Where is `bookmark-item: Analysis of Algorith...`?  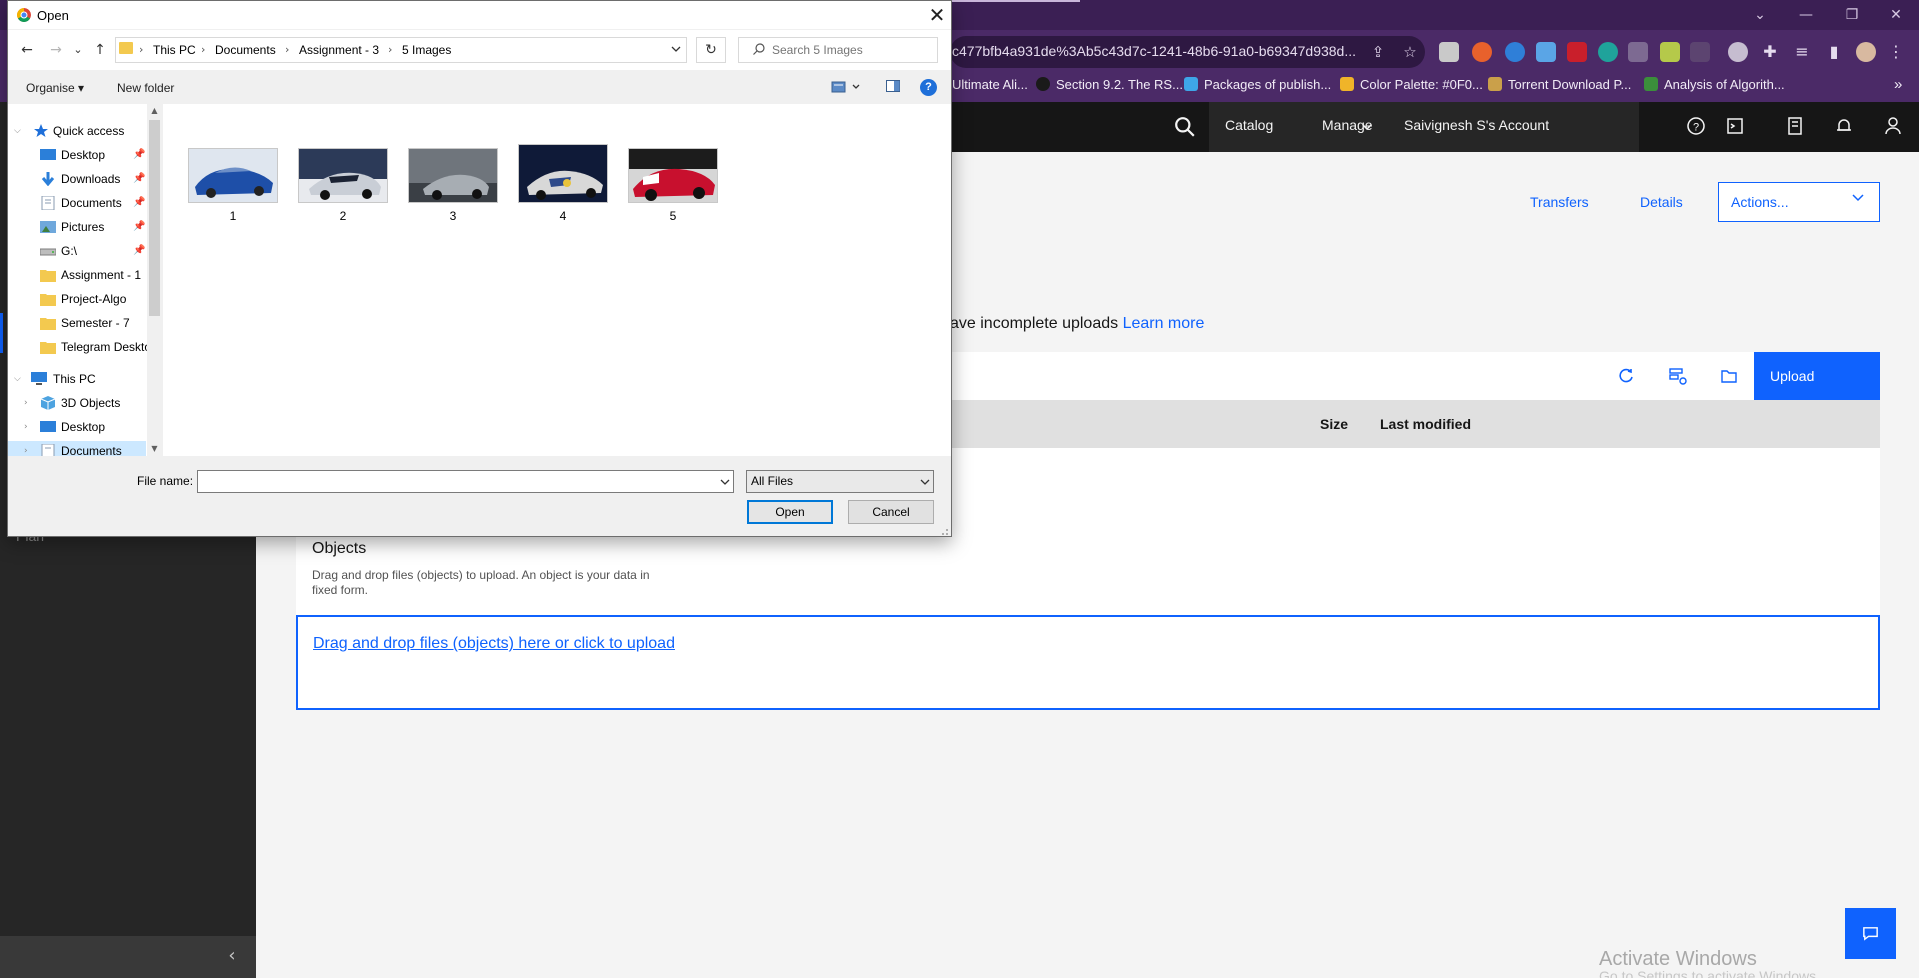 bookmark-item: Analysis of Algorith... is located at coordinates (1714, 85).